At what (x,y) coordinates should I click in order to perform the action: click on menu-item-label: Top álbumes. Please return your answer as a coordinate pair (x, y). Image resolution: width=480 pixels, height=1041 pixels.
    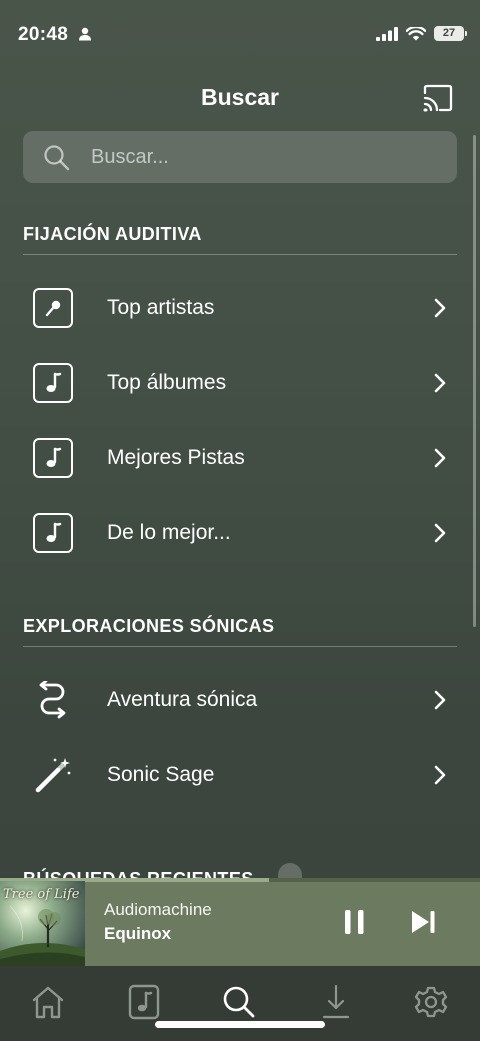
    Looking at the image, I should click on (167, 382).